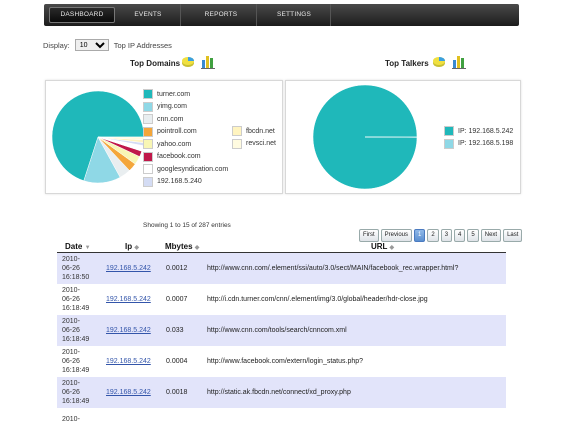  I want to click on table-row: 2010-, so click(281, 423).